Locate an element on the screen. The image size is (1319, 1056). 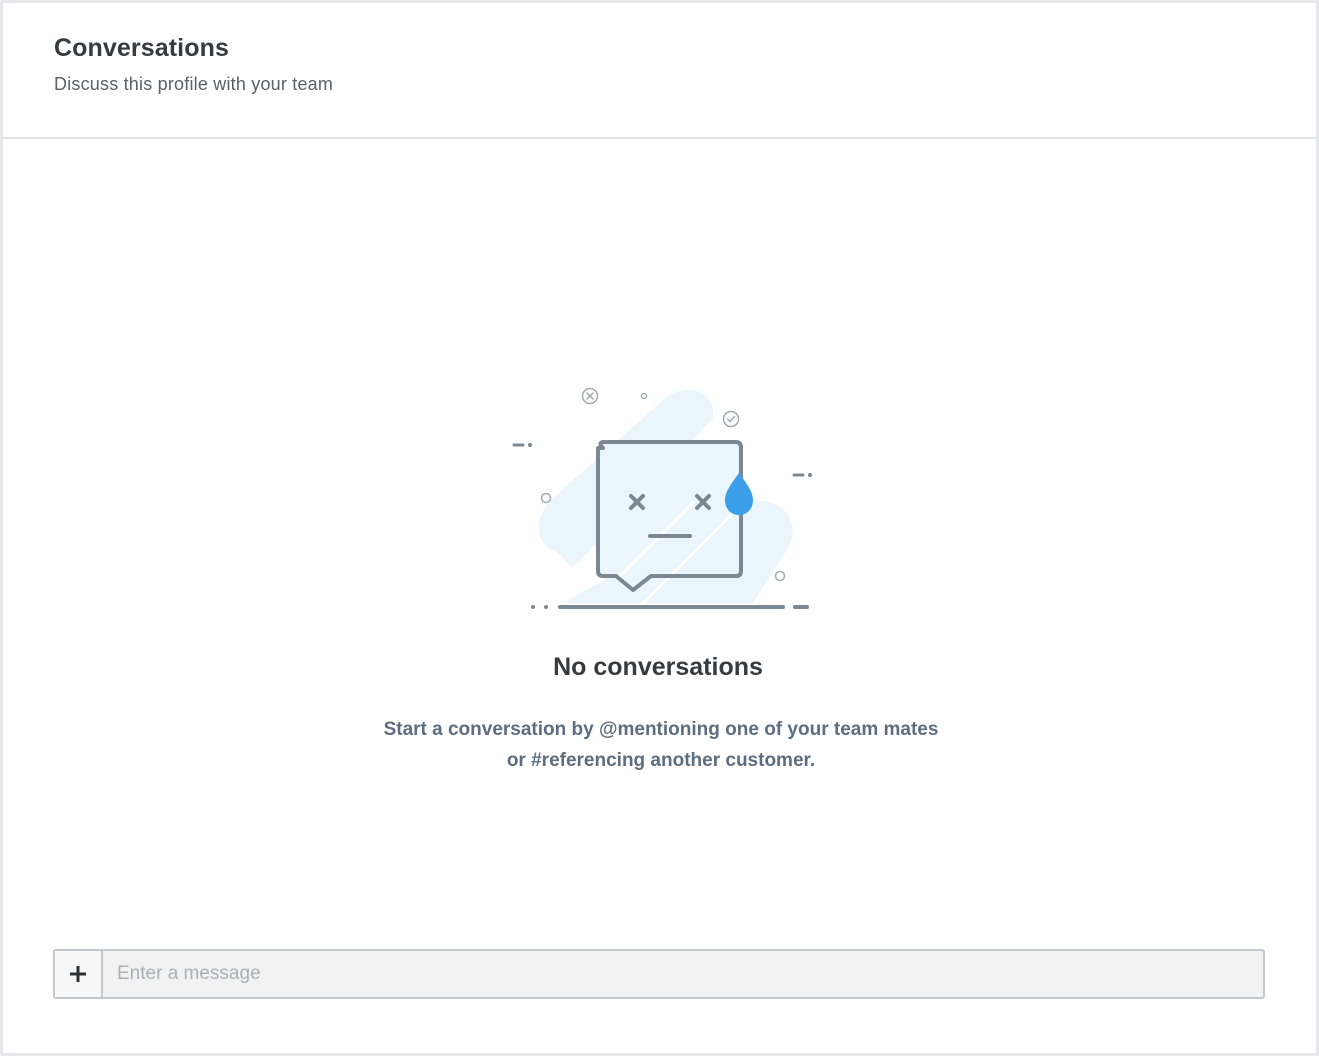
page-title: Conversations is located at coordinates (141, 48).